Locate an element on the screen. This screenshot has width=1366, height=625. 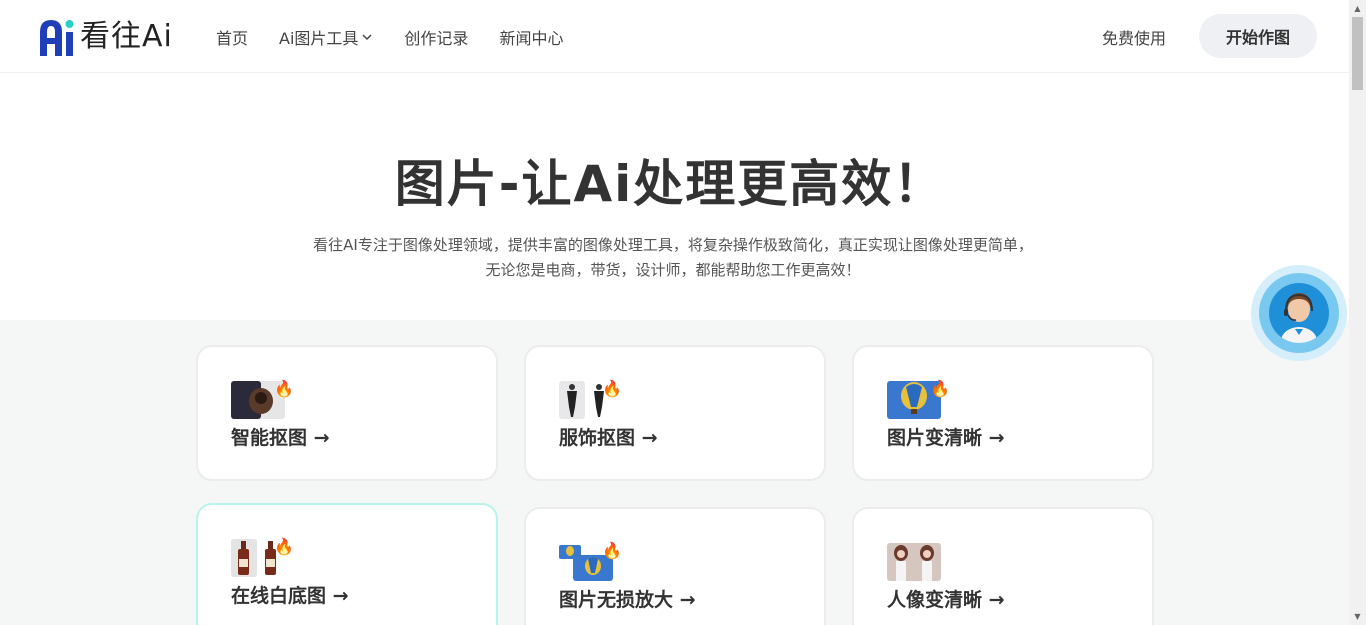
hero-subtitle-line-2: 无论您是电商，带货，设计师，都能帮助您工作更高效！ is located at coordinates (673, 270).